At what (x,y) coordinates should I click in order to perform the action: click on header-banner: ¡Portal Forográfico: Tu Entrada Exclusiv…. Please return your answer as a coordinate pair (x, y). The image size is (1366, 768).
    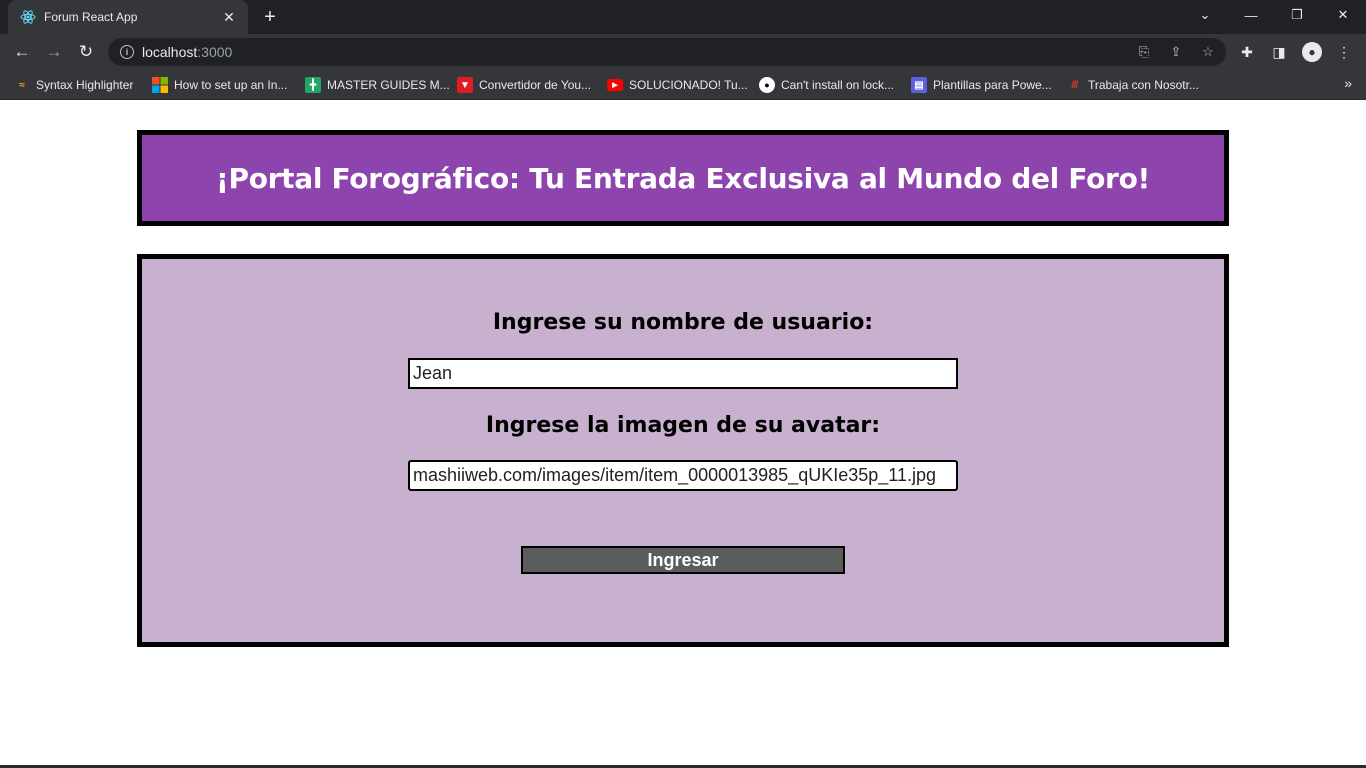
    Looking at the image, I should click on (683, 178).